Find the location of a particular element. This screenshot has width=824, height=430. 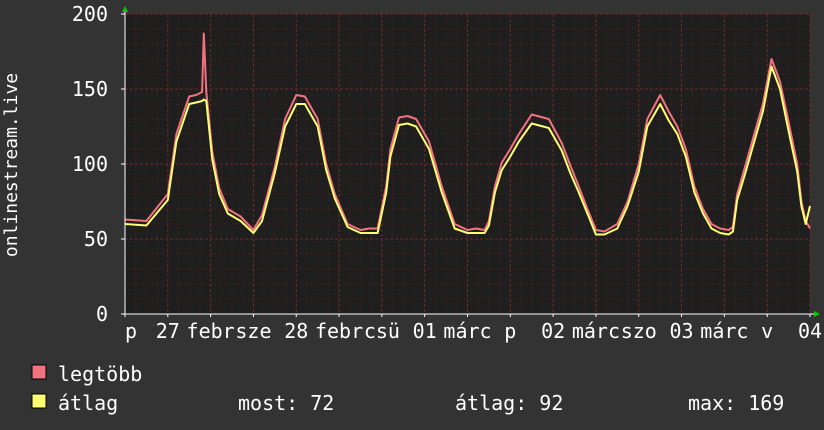

y-tick-label: 50 is located at coordinates (96, 239).